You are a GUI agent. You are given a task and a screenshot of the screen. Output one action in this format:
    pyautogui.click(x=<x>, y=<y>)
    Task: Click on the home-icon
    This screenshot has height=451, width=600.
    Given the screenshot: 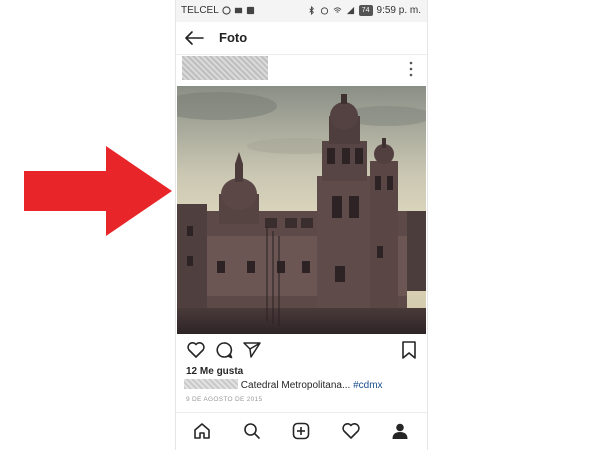 What is the action you would take?
    pyautogui.click(x=202, y=431)
    